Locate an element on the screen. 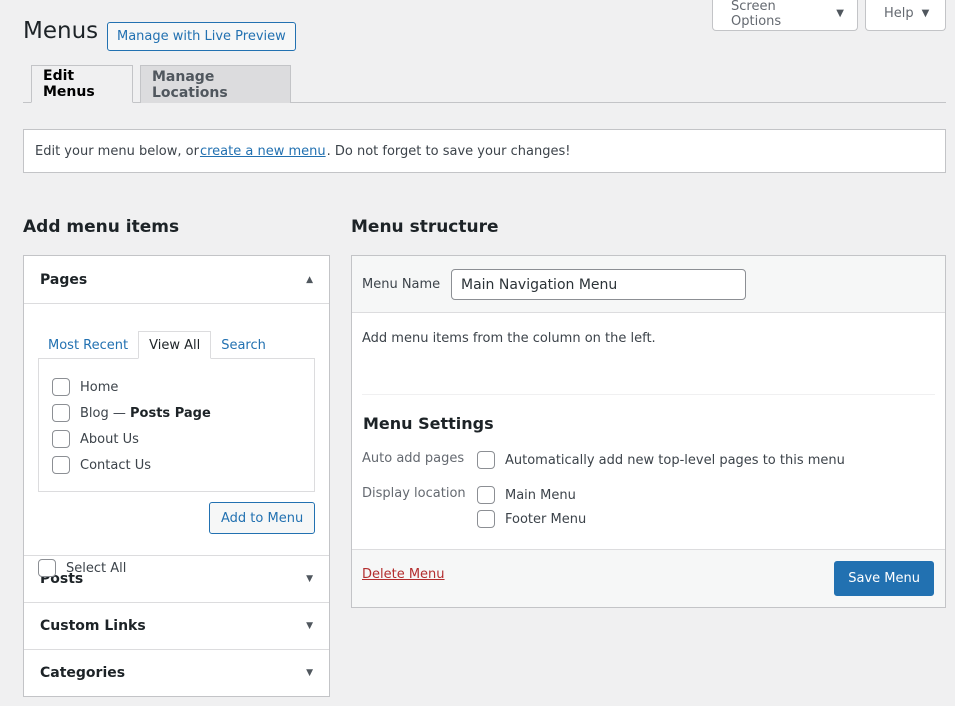 The image size is (955, 706). screen-options-label: Screen Options is located at coordinates (756, 14).